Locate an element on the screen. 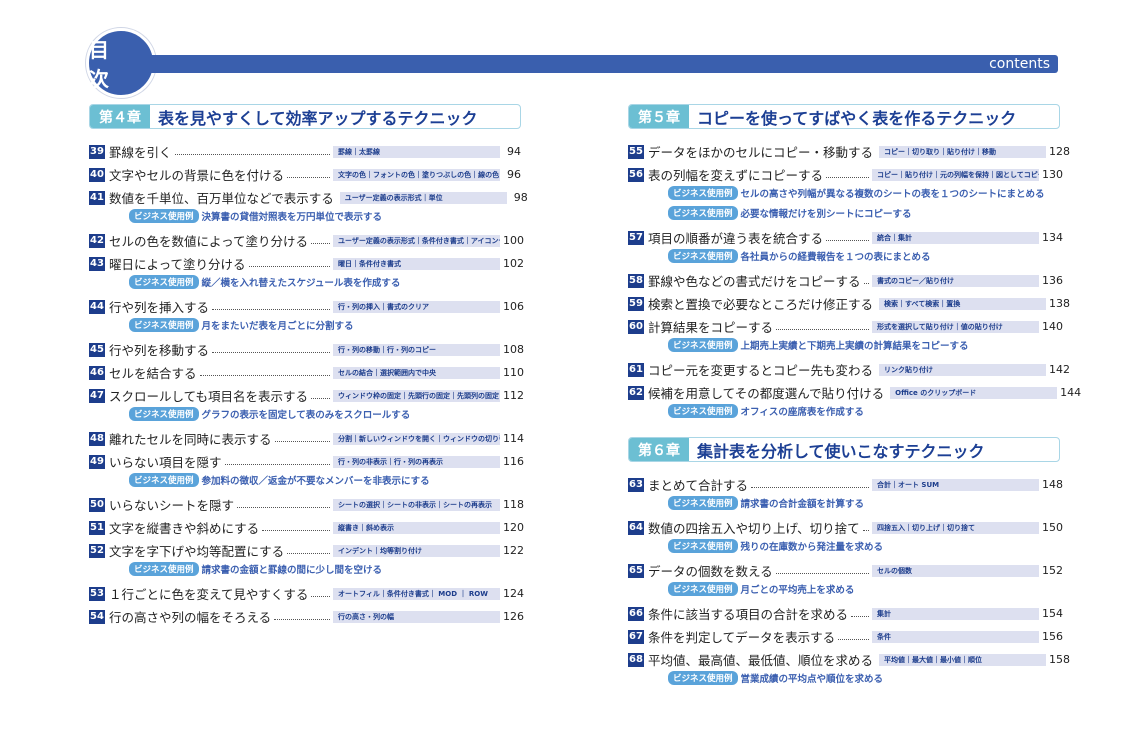 The width and height of the screenshot is (1148, 733). toc-entry: 61 コピー元を変更するとコピー先も変わる リンク貼り付け 142 is located at coordinates (849, 369).